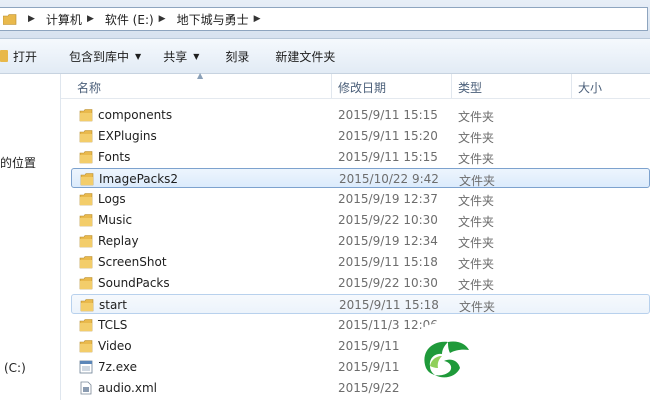 Image resolution: width=650 pixels, height=400 pixels. I want to click on file-row: components 2015/9/11 15:15 文件夹, so click(360, 115).